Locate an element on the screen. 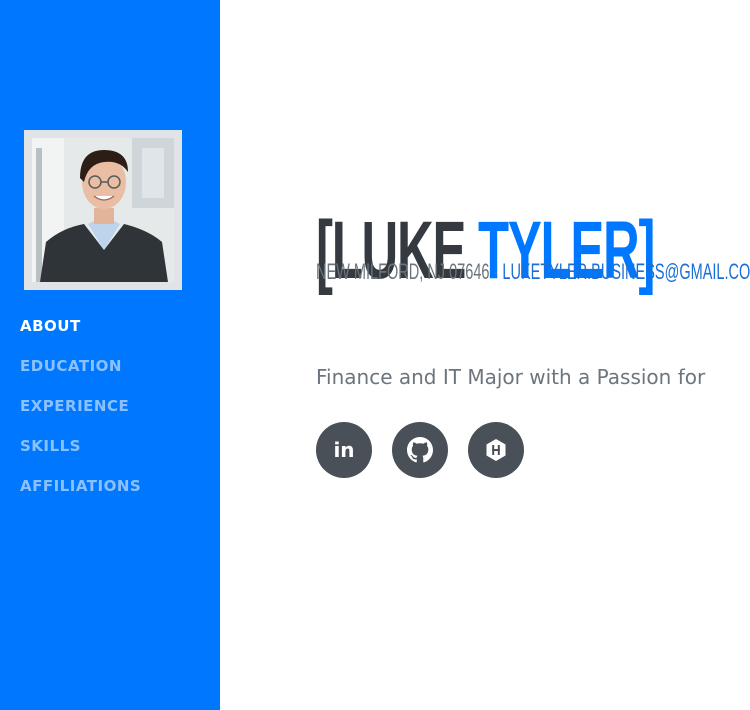 Image resolution: width=750 pixels, height=710 pixels. linkedin-icon: in is located at coordinates (343, 450).